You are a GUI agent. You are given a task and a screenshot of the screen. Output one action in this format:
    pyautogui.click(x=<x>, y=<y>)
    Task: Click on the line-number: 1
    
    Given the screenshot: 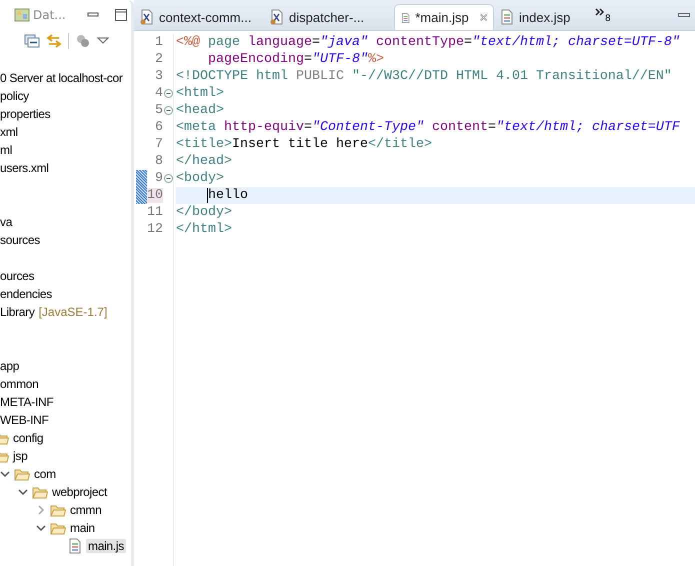 What is the action you would take?
    pyautogui.click(x=159, y=42)
    